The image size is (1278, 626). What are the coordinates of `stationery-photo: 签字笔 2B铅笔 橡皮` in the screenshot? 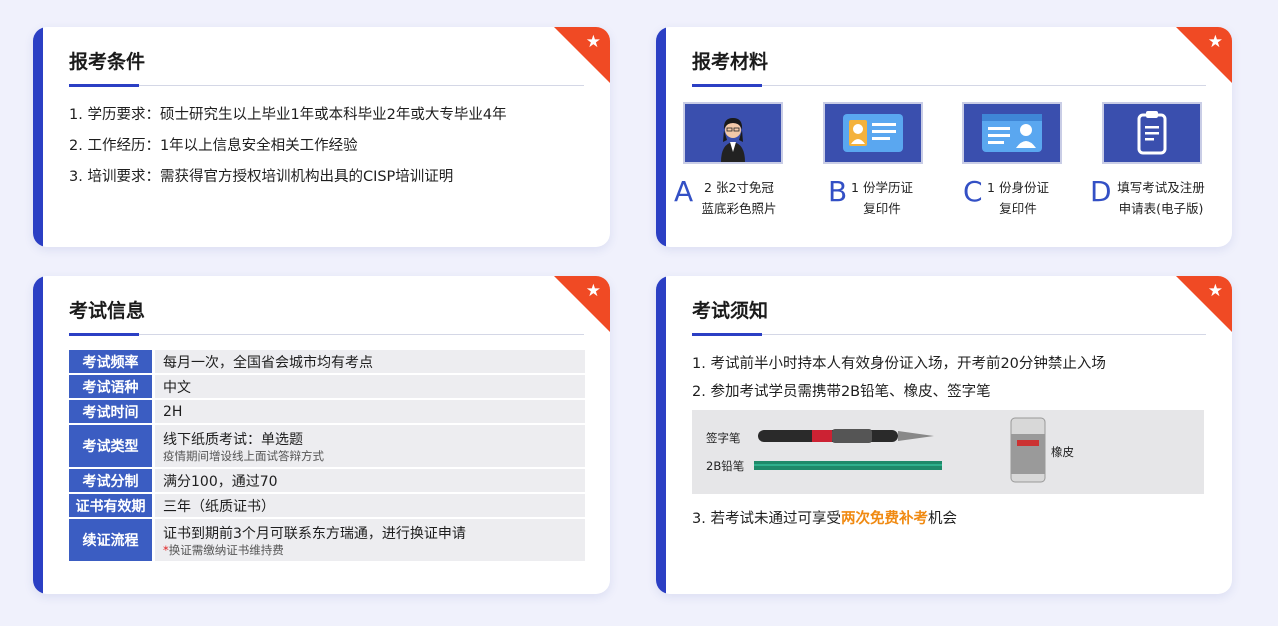 It's located at (948, 452).